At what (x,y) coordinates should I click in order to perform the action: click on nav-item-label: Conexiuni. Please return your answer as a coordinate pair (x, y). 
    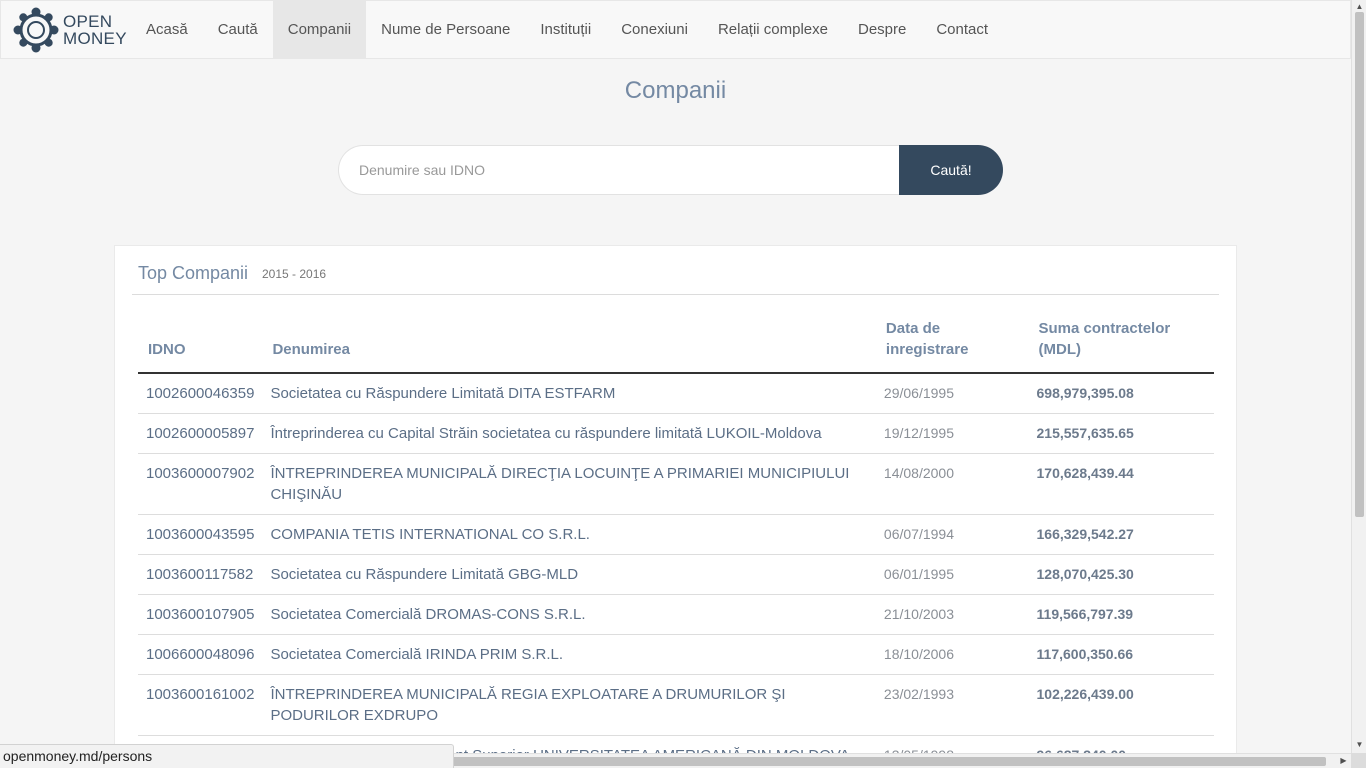
    Looking at the image, I should click on (654, 29).